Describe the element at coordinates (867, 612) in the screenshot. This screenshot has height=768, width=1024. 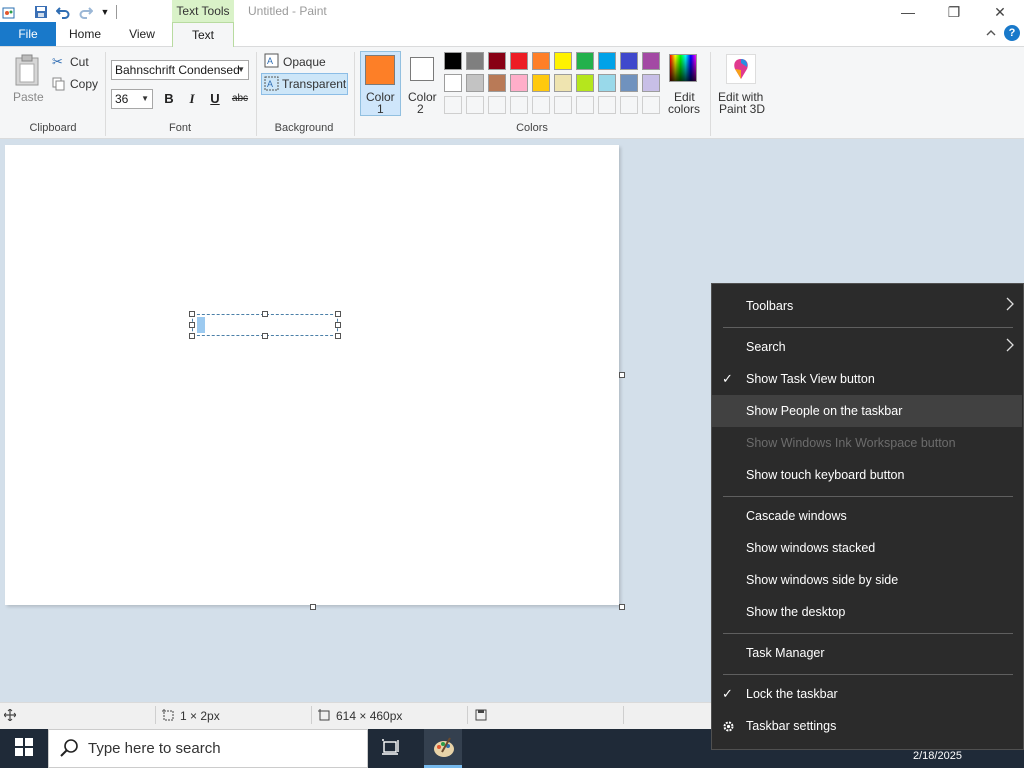
I see `context-menu-item-show-the-desktop: Show the desktop` at that location.